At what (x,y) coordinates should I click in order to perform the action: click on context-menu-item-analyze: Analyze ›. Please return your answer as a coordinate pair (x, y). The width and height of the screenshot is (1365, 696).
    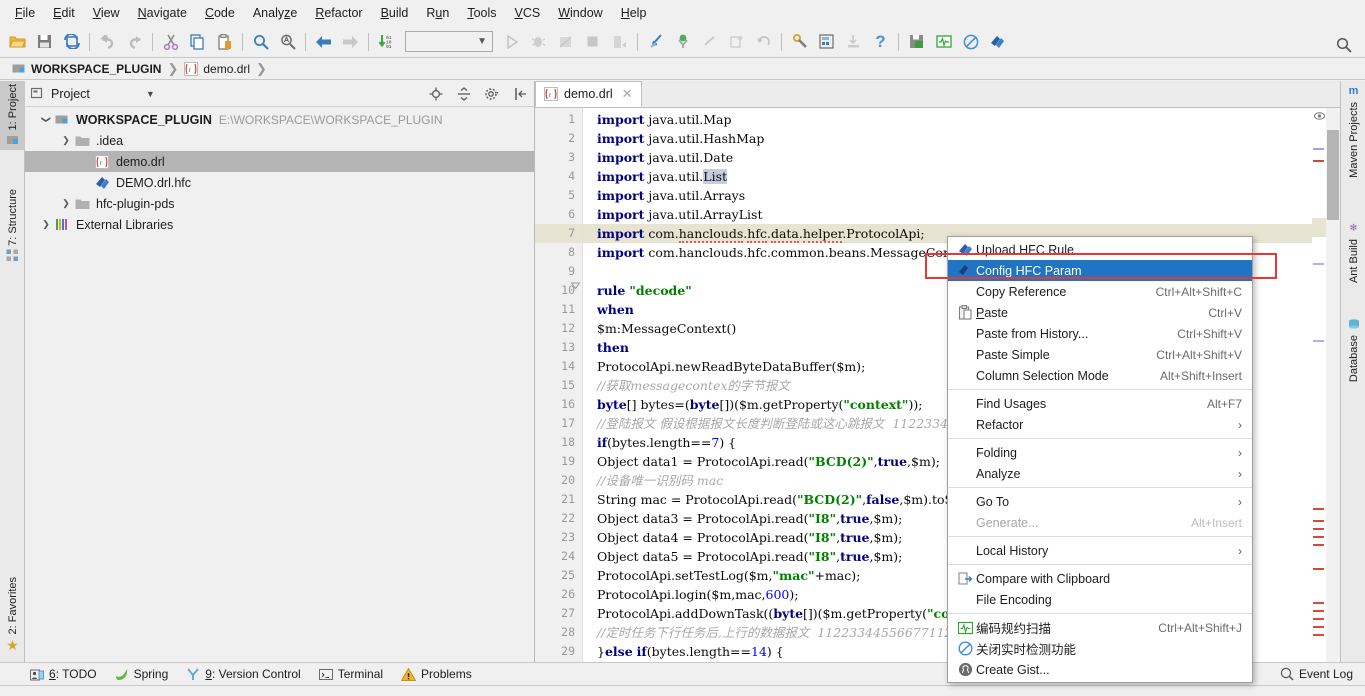
    Looking at the image, I should click on (1100, 473).